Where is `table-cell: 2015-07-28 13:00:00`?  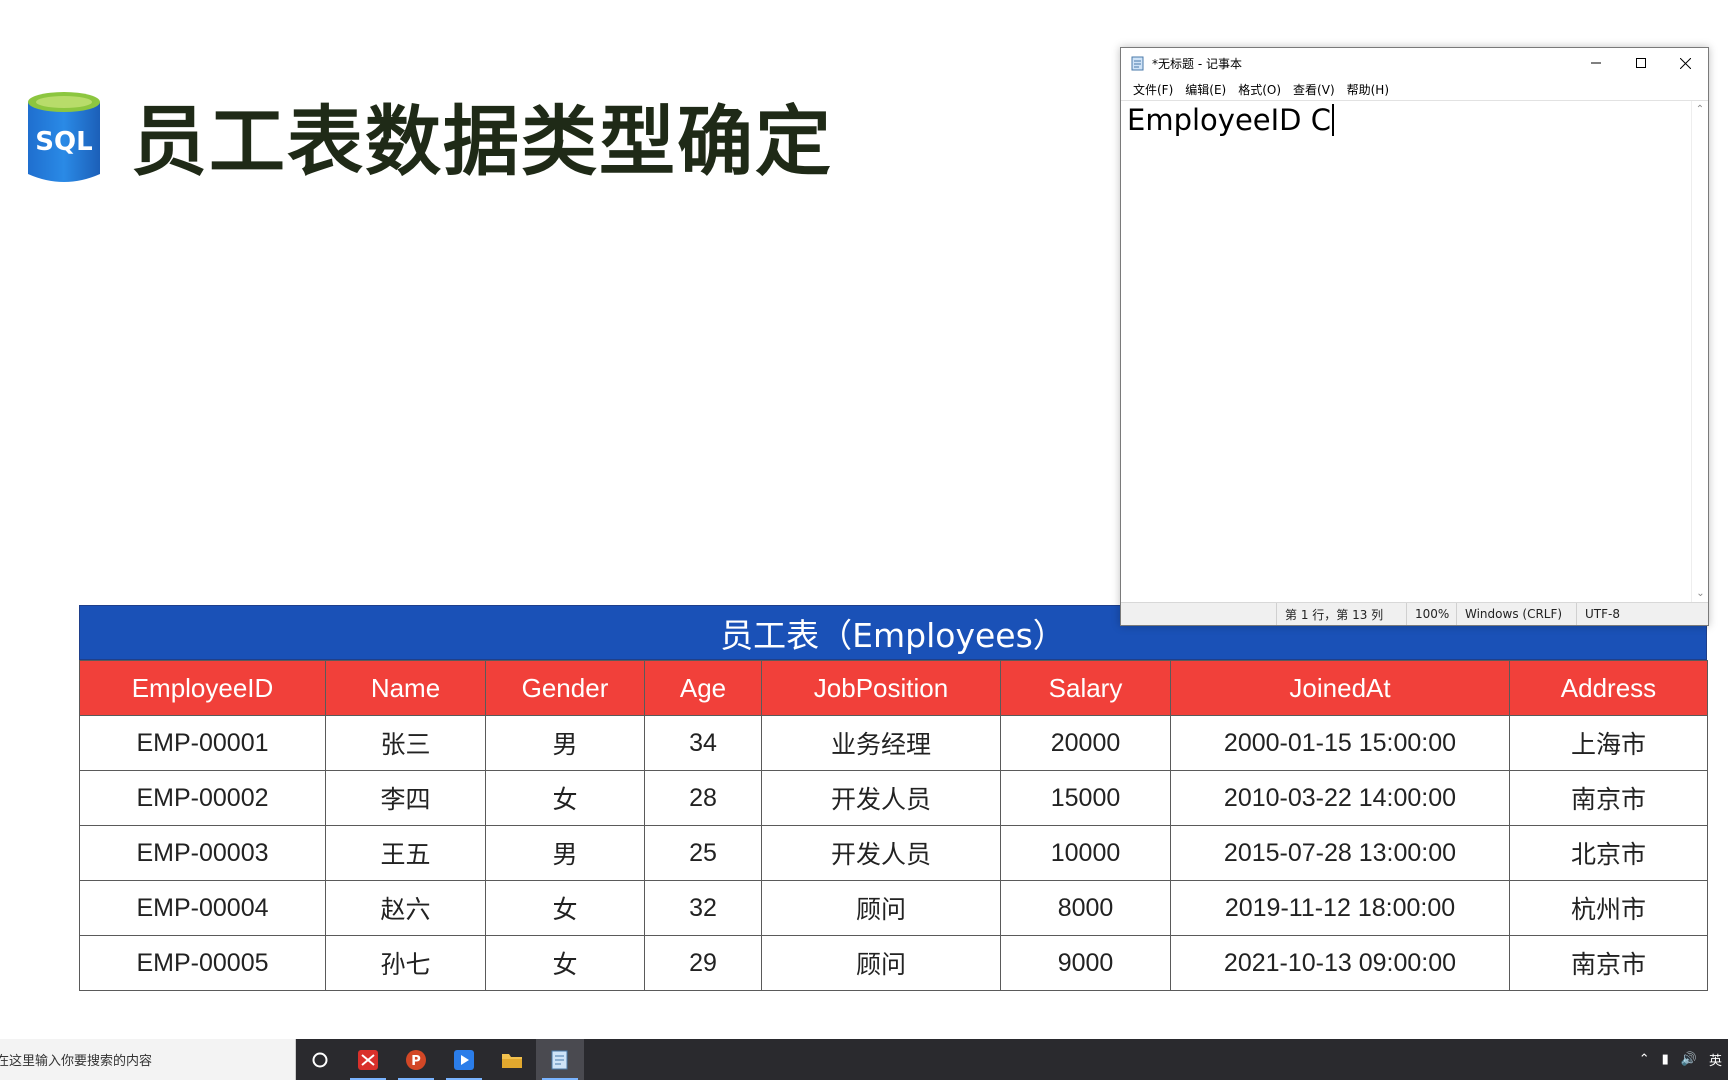
table-cell: 2015-07-28 13:00:00 is located at coordinates (1340, 853).